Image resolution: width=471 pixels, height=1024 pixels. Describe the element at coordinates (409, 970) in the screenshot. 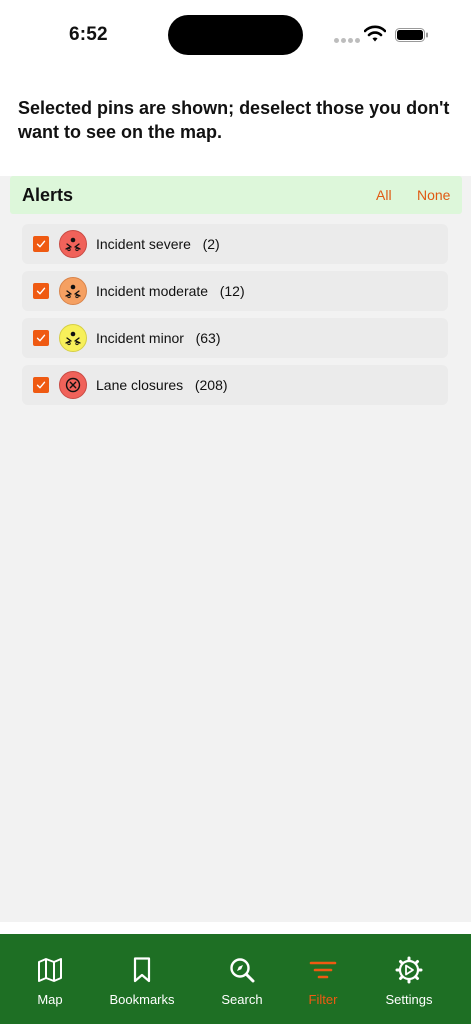

I see `gear-icon` at that location.